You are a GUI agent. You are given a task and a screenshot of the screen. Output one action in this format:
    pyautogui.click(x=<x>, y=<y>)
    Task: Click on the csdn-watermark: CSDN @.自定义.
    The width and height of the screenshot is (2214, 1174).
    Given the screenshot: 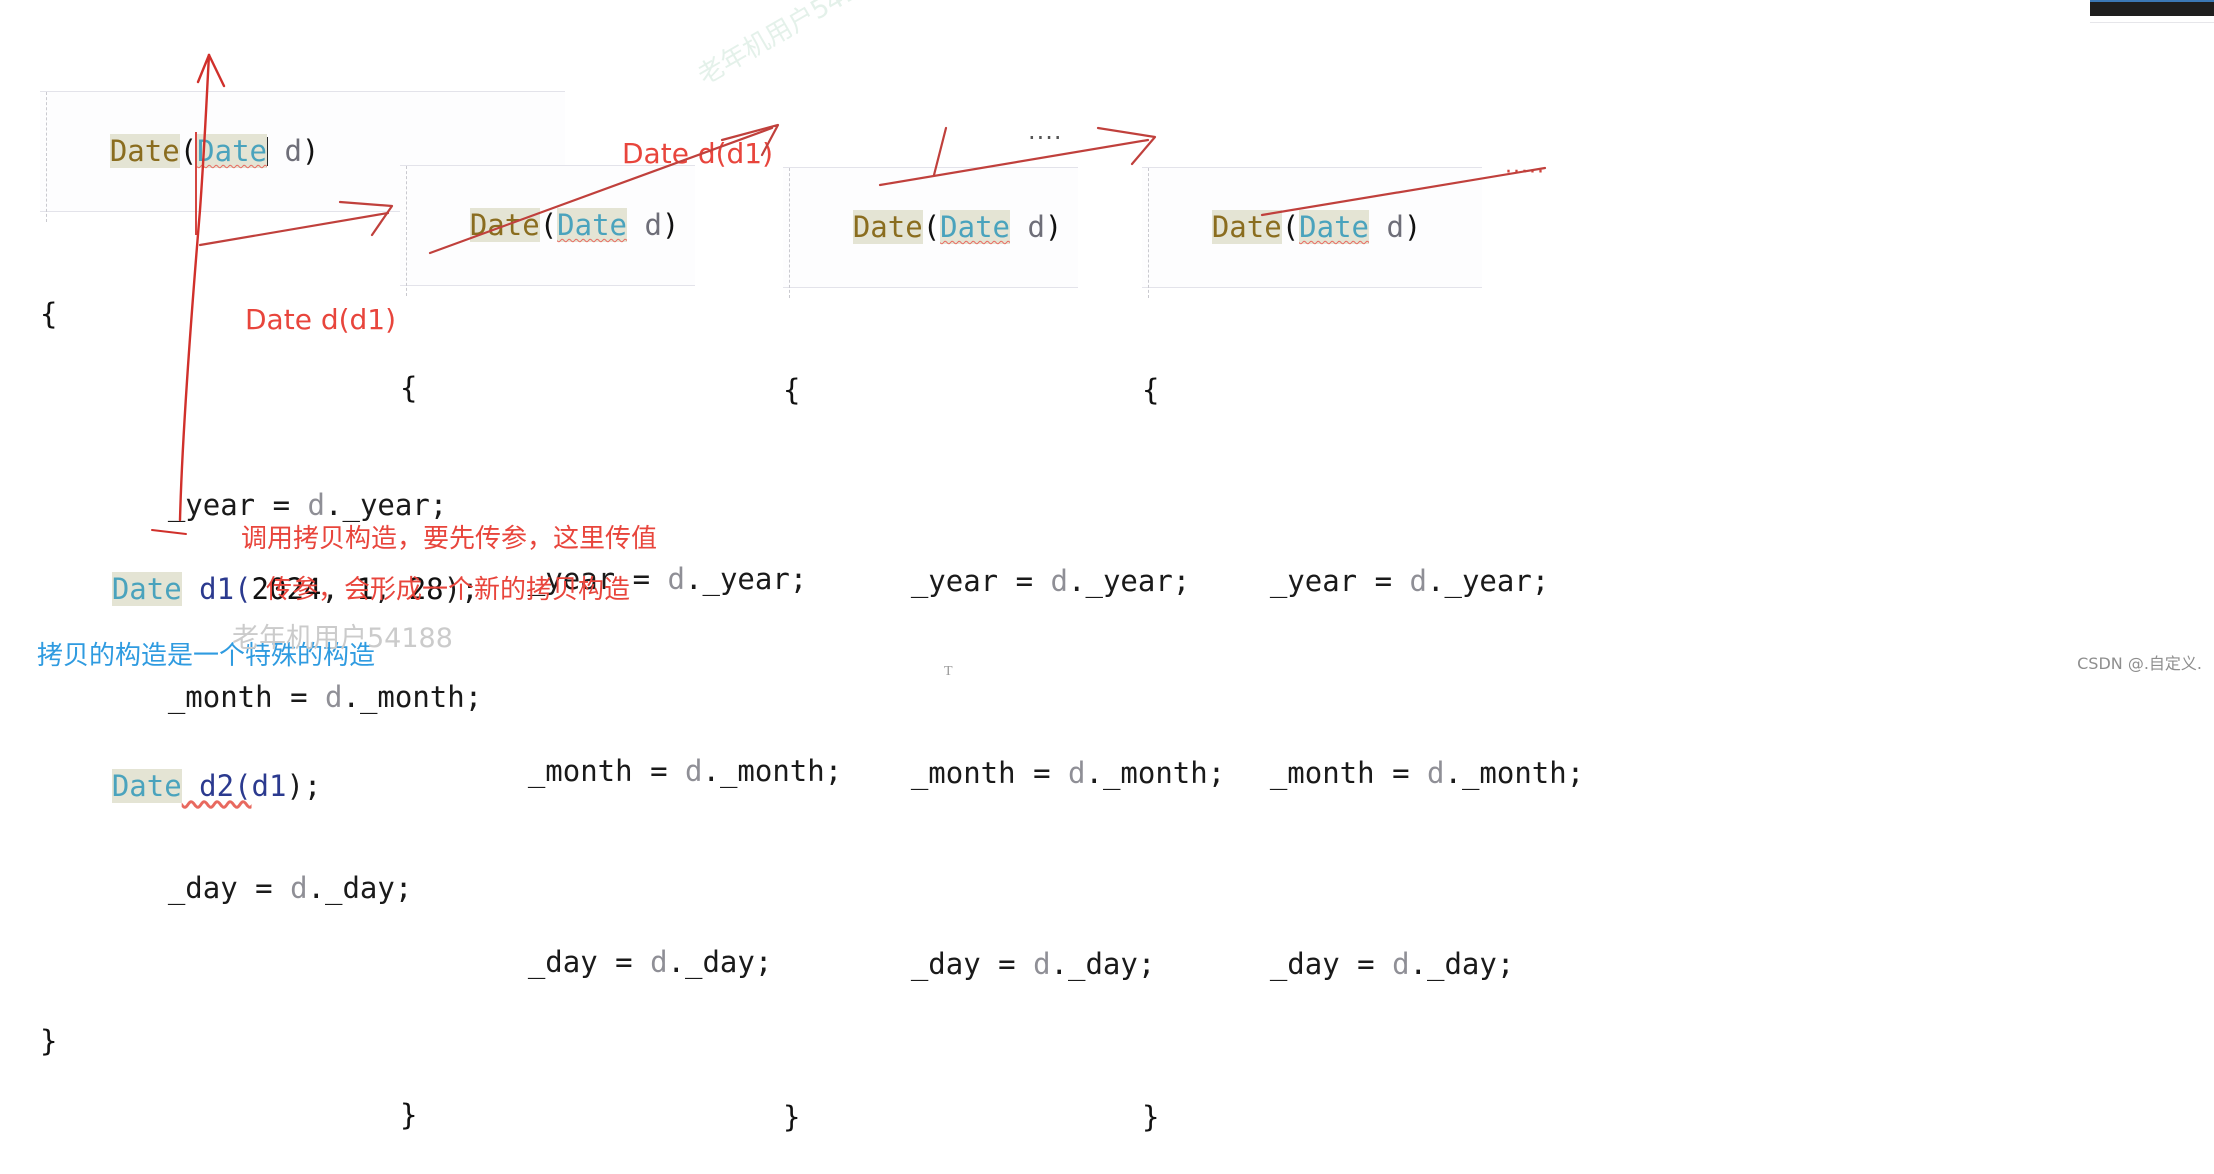 What is the action you would take?
    pyautogui.click(x=2139, y=663)
    